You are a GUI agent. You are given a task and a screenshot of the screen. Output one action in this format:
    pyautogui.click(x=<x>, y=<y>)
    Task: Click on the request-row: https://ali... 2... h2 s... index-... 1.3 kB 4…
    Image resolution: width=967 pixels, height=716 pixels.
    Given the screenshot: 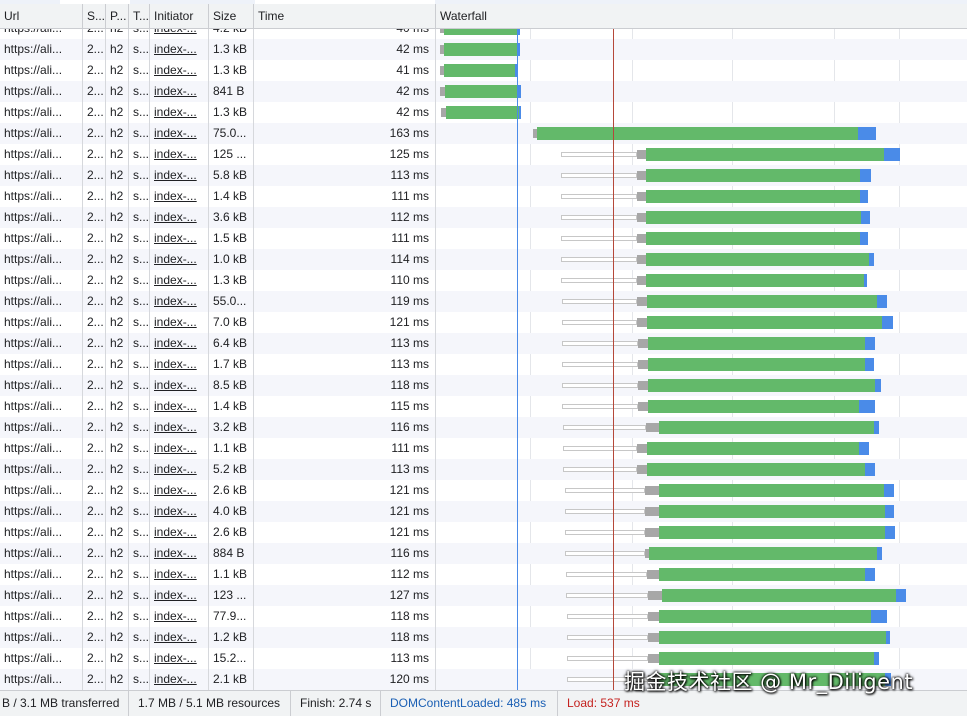 What is the action you would take?
    pyautogui.click(x=483, y=70)
    